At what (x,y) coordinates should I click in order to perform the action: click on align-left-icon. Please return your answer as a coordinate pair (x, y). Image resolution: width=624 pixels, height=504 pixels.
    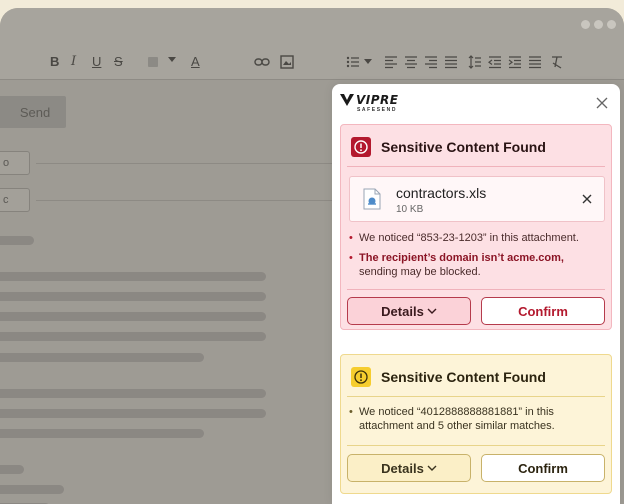
    Looking at the image, I should click on (391, 62).